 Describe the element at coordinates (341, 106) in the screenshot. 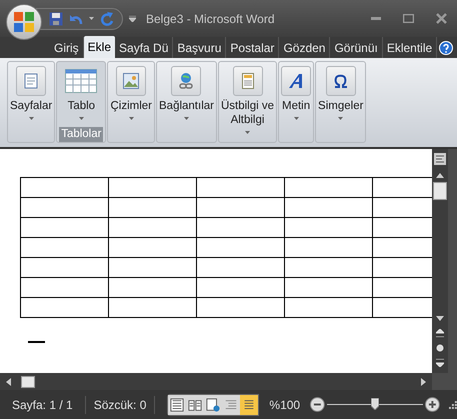

I see `ribbon-button-label: Simgeler` at that location.